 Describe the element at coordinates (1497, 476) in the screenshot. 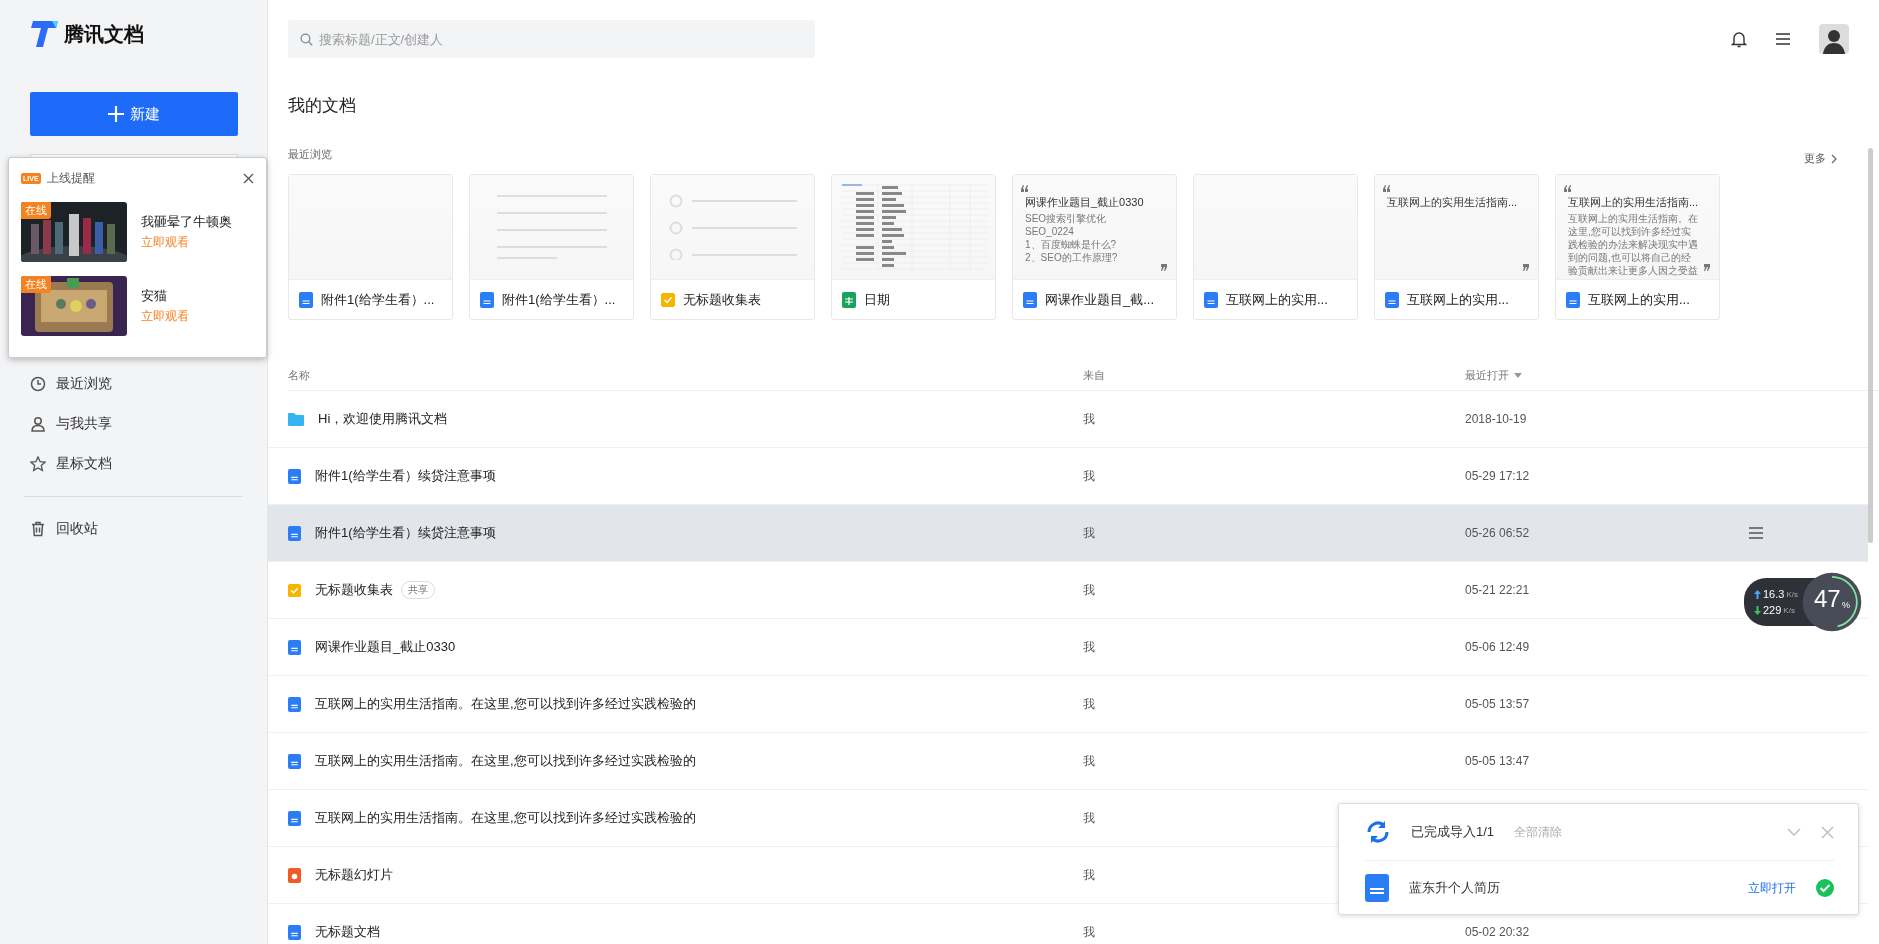

I see `table-cell: 05-29 17:12` at that location.